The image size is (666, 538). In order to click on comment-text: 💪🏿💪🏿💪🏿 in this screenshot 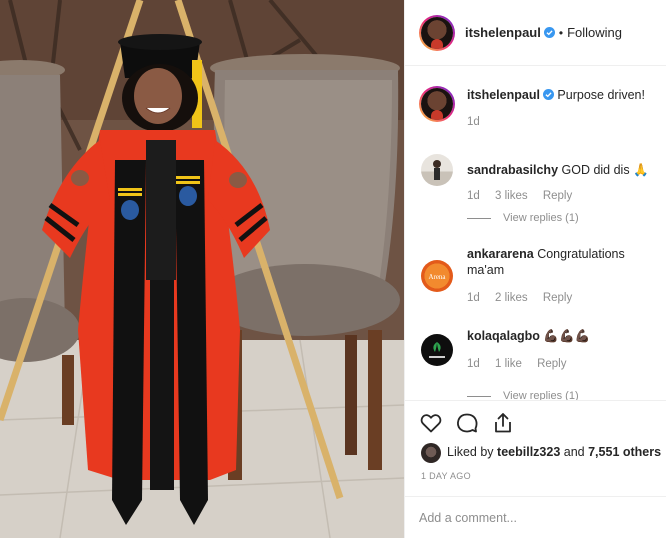, I will do `click(567, 336)`.